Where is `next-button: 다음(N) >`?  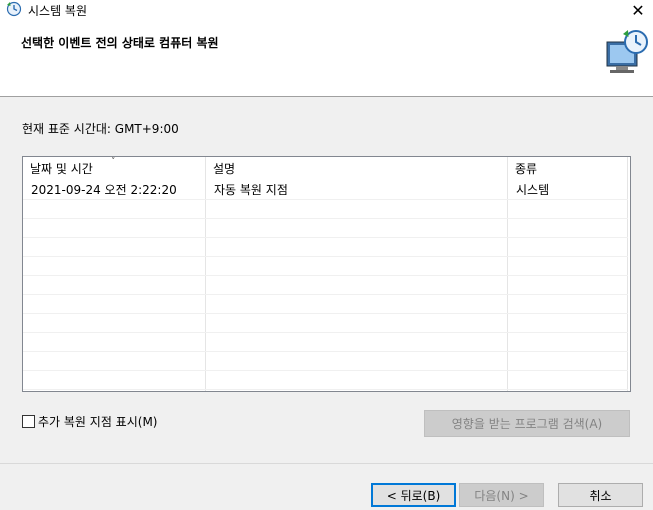
next-button: 다음(N) > is located at coordinates (501, 495).